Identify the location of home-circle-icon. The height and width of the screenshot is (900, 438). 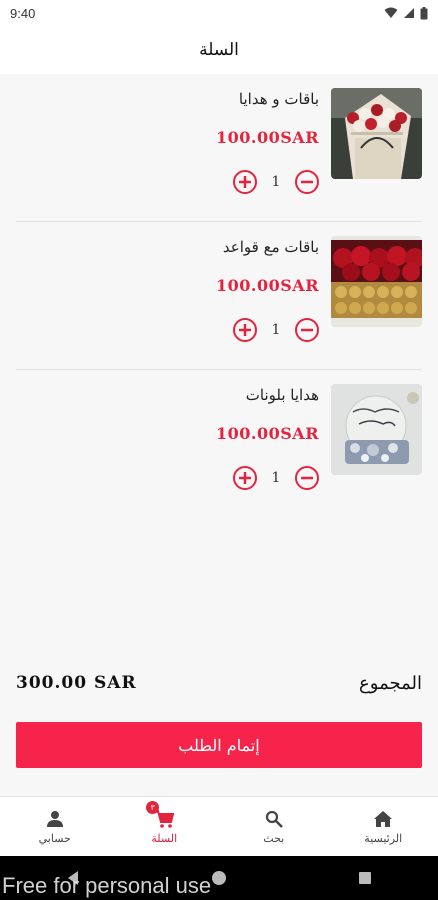
(219, 878).